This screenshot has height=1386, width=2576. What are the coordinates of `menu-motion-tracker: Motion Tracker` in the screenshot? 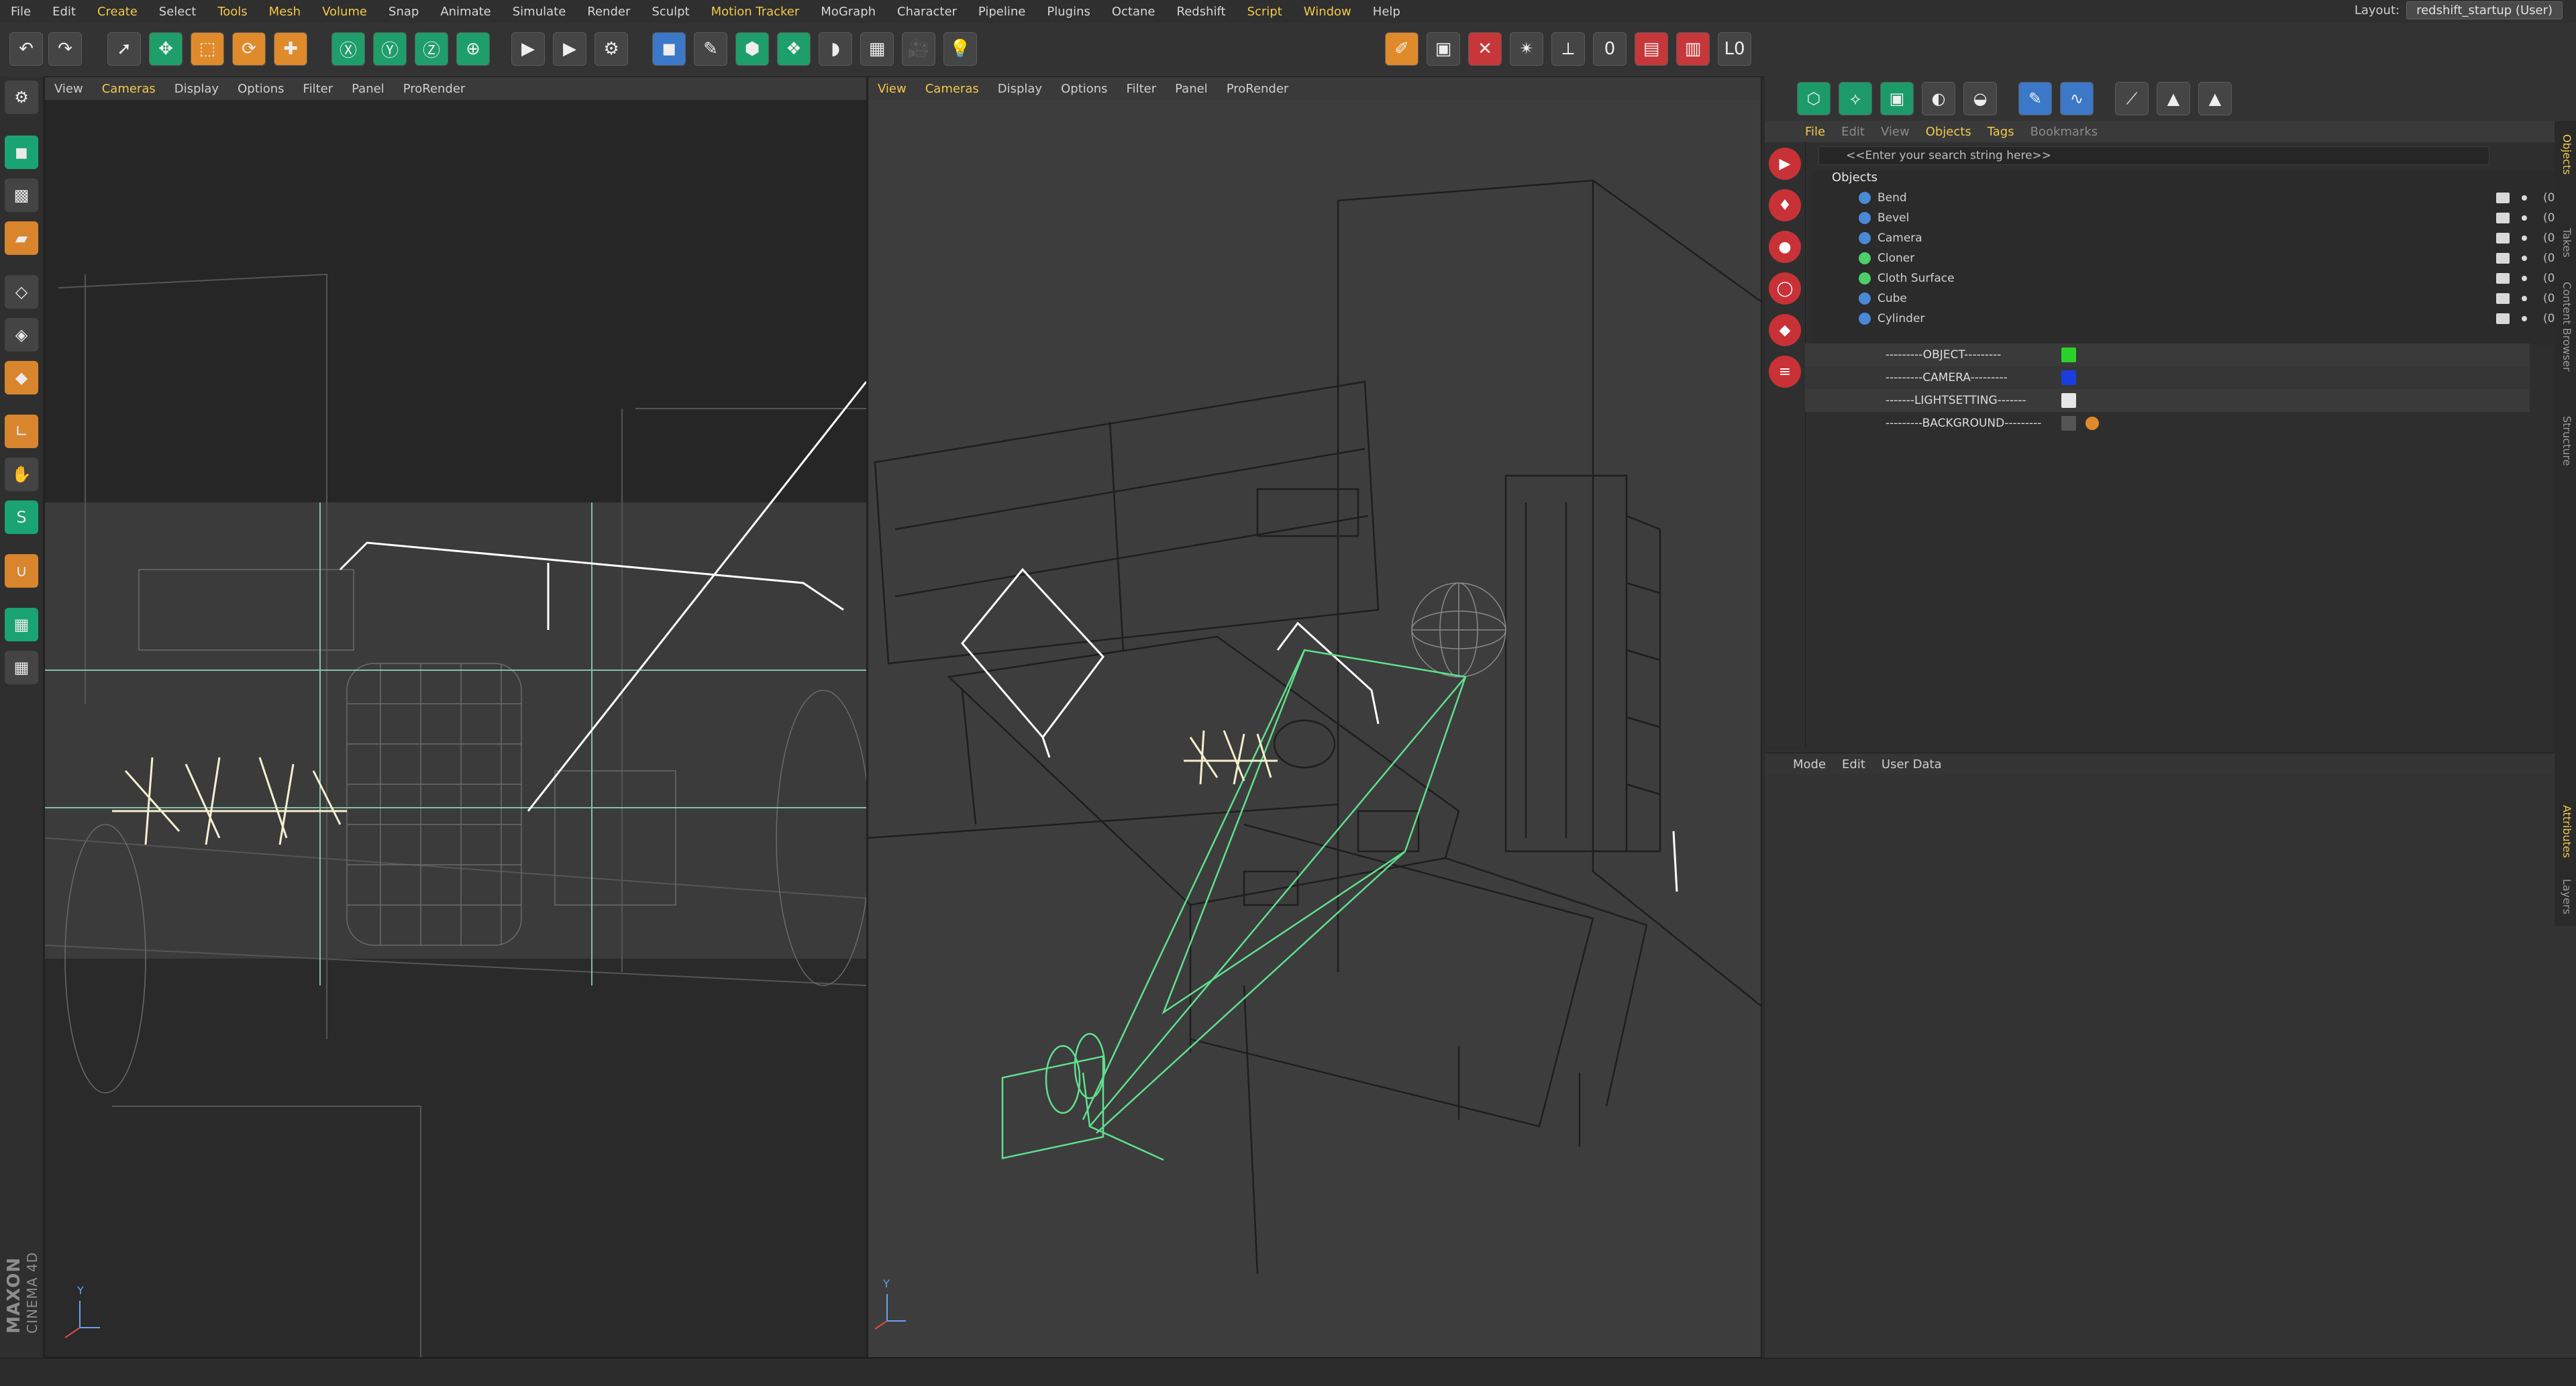 It's located at (756, 12).